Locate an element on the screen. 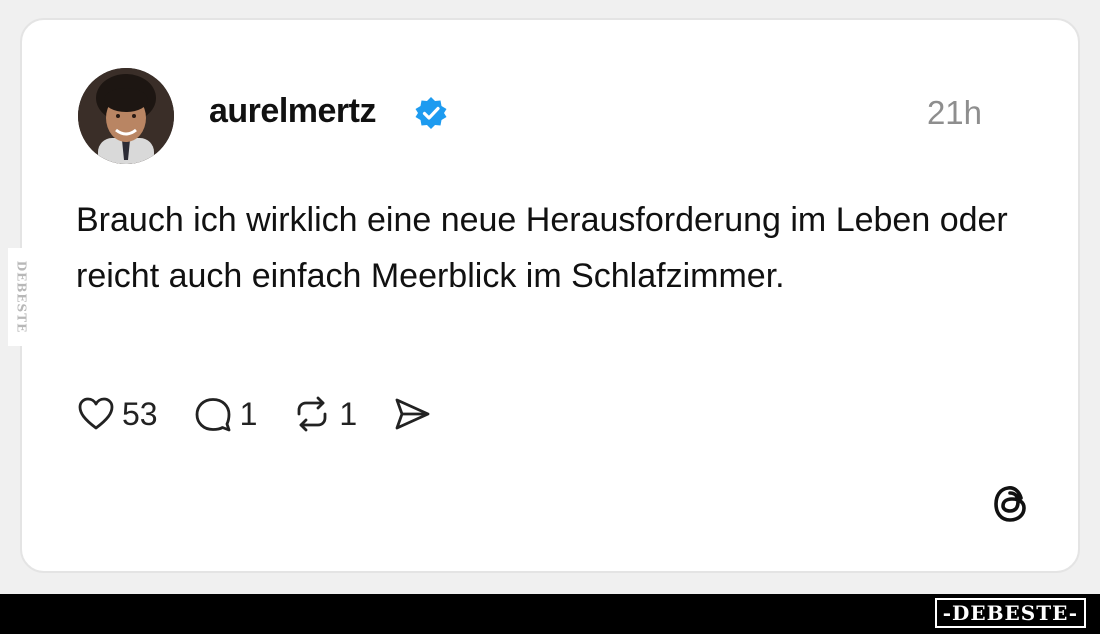  share-button is located at coordinates (412, 414).